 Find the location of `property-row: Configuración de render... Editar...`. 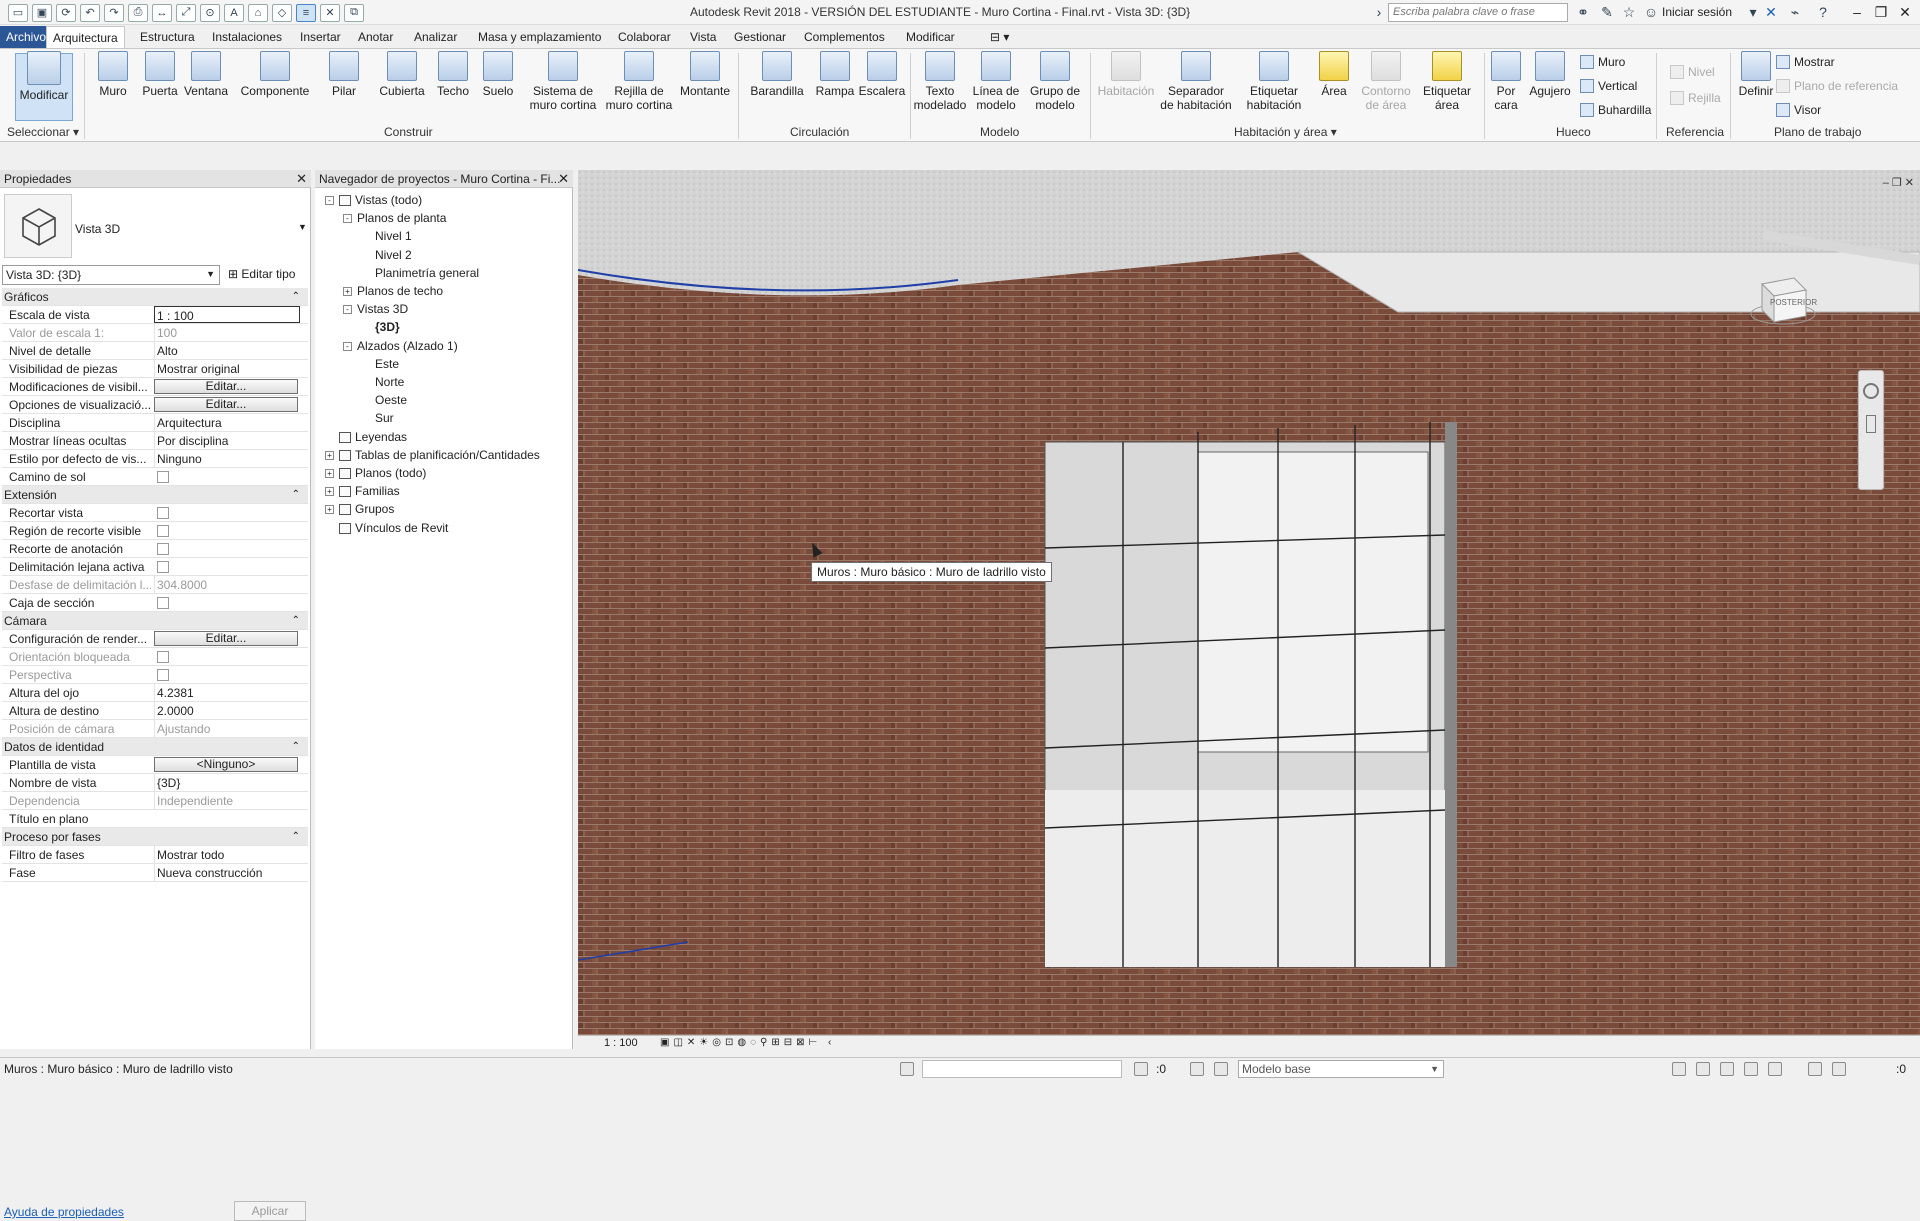

property-row: Configuración de render... Editar... is located at coordinates (155, 639).